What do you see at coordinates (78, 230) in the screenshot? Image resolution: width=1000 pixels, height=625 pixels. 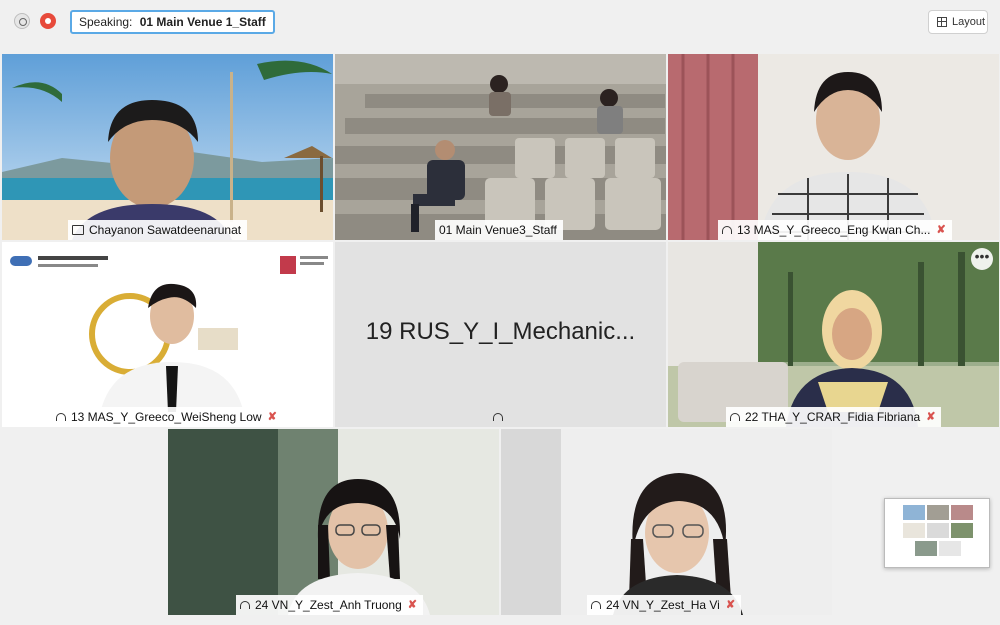 I see `screen-icon` at bounding box center [78, 230].